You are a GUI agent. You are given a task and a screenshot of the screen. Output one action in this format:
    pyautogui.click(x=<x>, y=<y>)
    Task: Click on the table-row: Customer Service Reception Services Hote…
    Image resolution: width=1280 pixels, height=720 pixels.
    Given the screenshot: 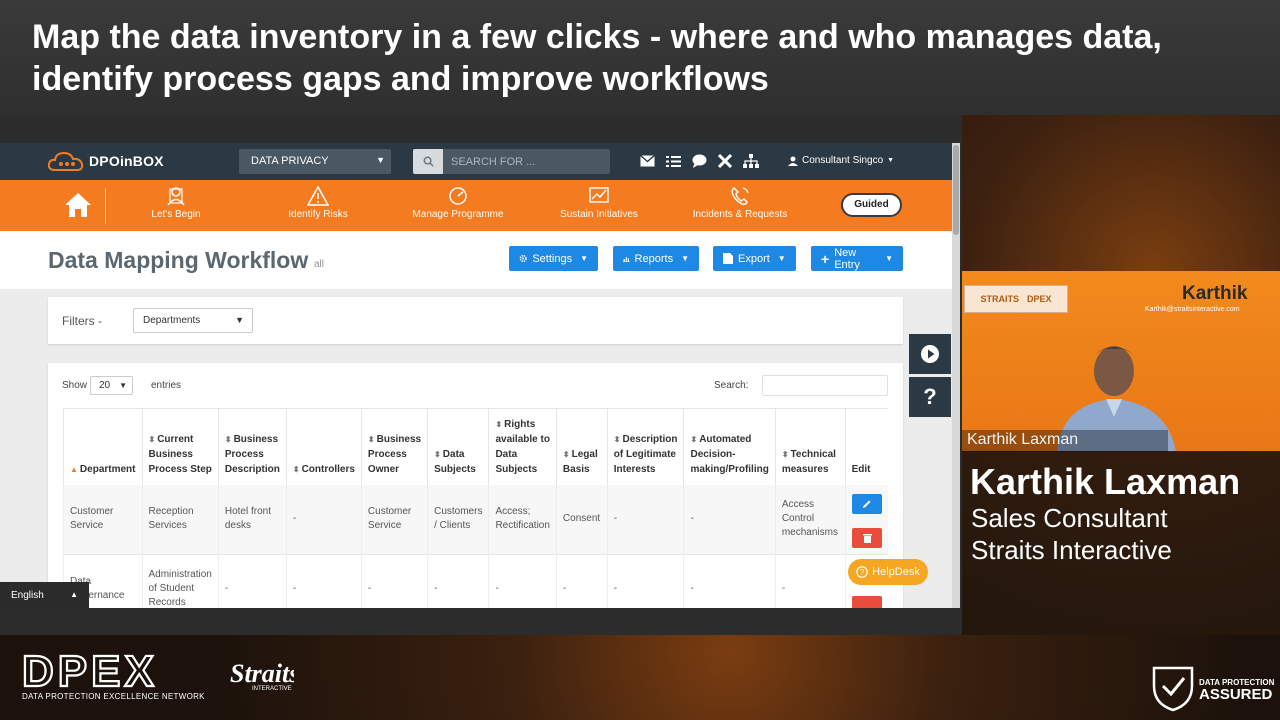 What is the action you would take?
    pyautogui.click(x=475, y=519)
    